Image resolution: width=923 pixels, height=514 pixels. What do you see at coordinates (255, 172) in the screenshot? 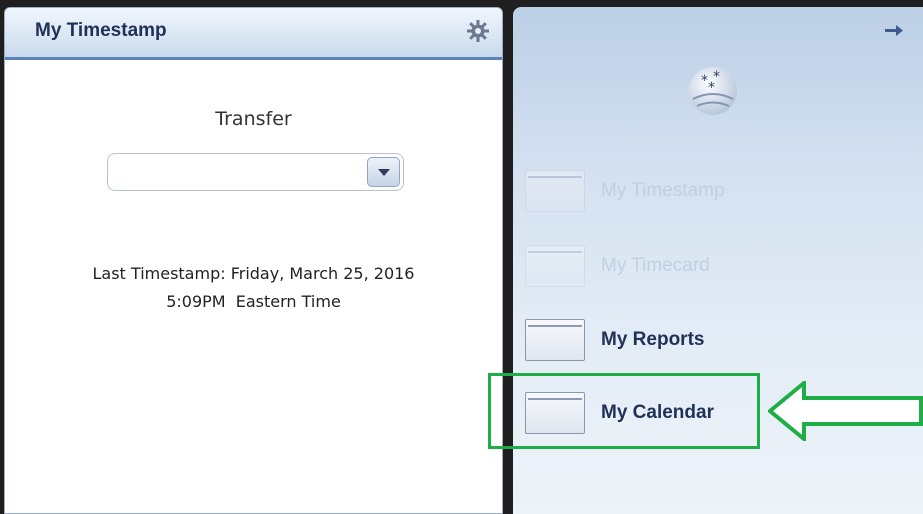
I see `transfer-dropdown` at bounding box center [255, 172].